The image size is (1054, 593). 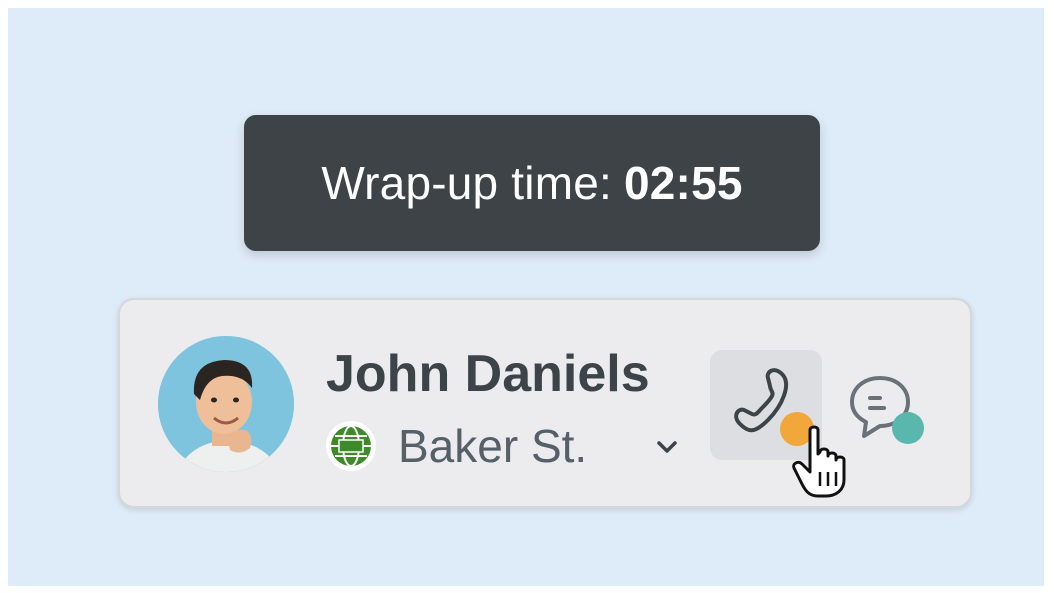 What do you see at coordinates (466, 183) in the screenshot?
I see `tooltip-label: Wrap-up time:` at bounding box center [466, 183].